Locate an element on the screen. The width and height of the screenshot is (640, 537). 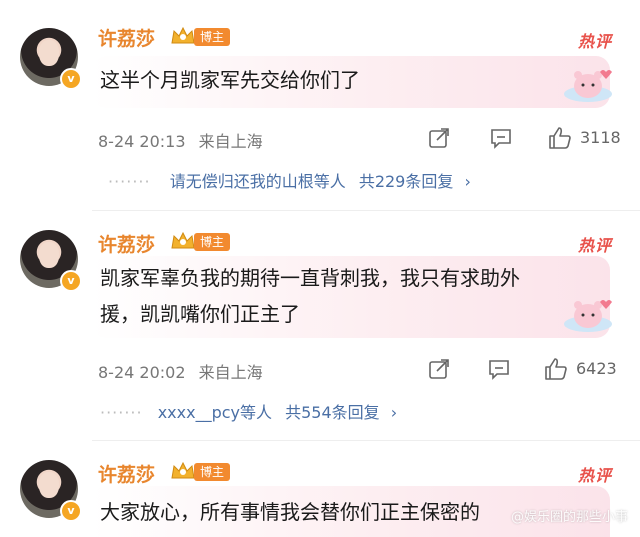
replies-link: ······· xxxx__pcy等人 共554条回复 › is located at coordinates (248, 411).